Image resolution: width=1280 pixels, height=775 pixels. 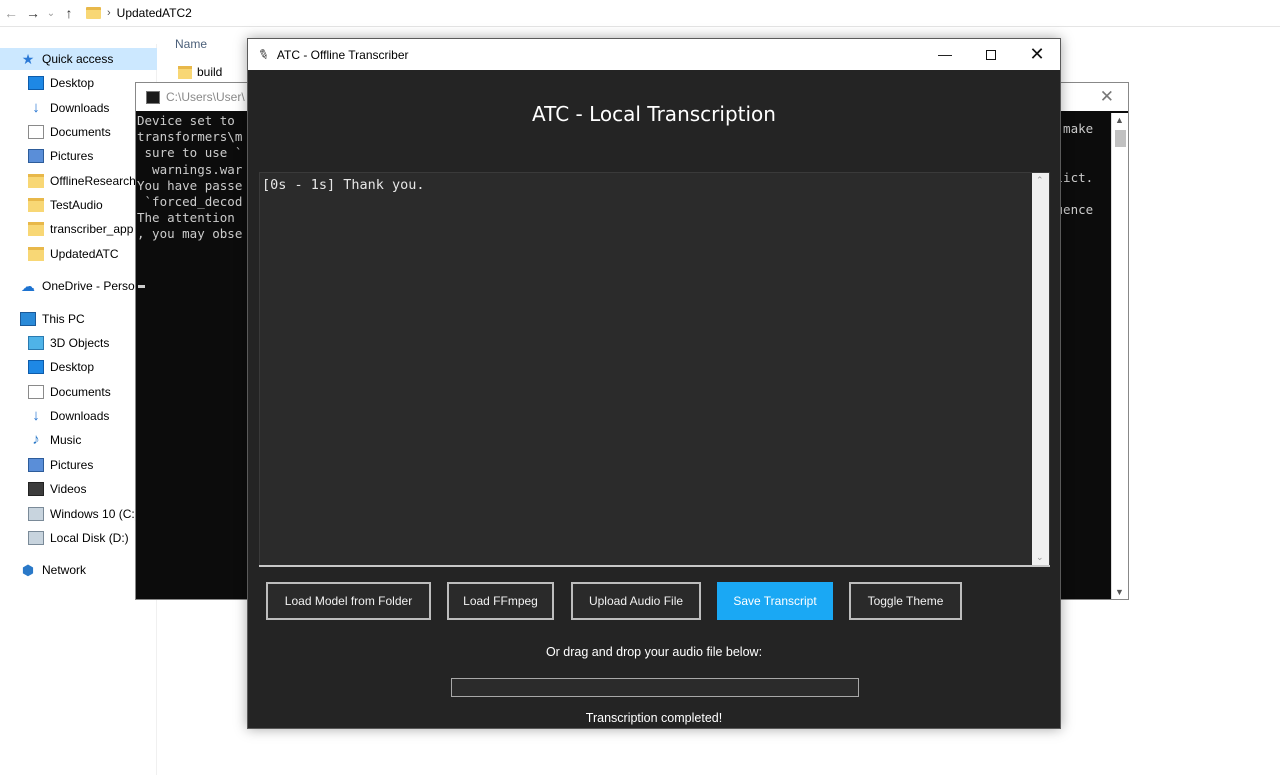 What do you see at coordinates (343, 185) in the screenshot?
I see `transcript-text: [0s - 1s] Thank you.` at bounding box center [343, 185].